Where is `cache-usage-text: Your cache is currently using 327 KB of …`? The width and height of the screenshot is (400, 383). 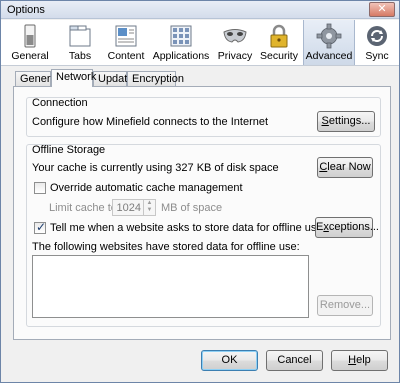 cache-usage-text: Your cache is currently using 327 KB of … is located at coordinates (155, 168).